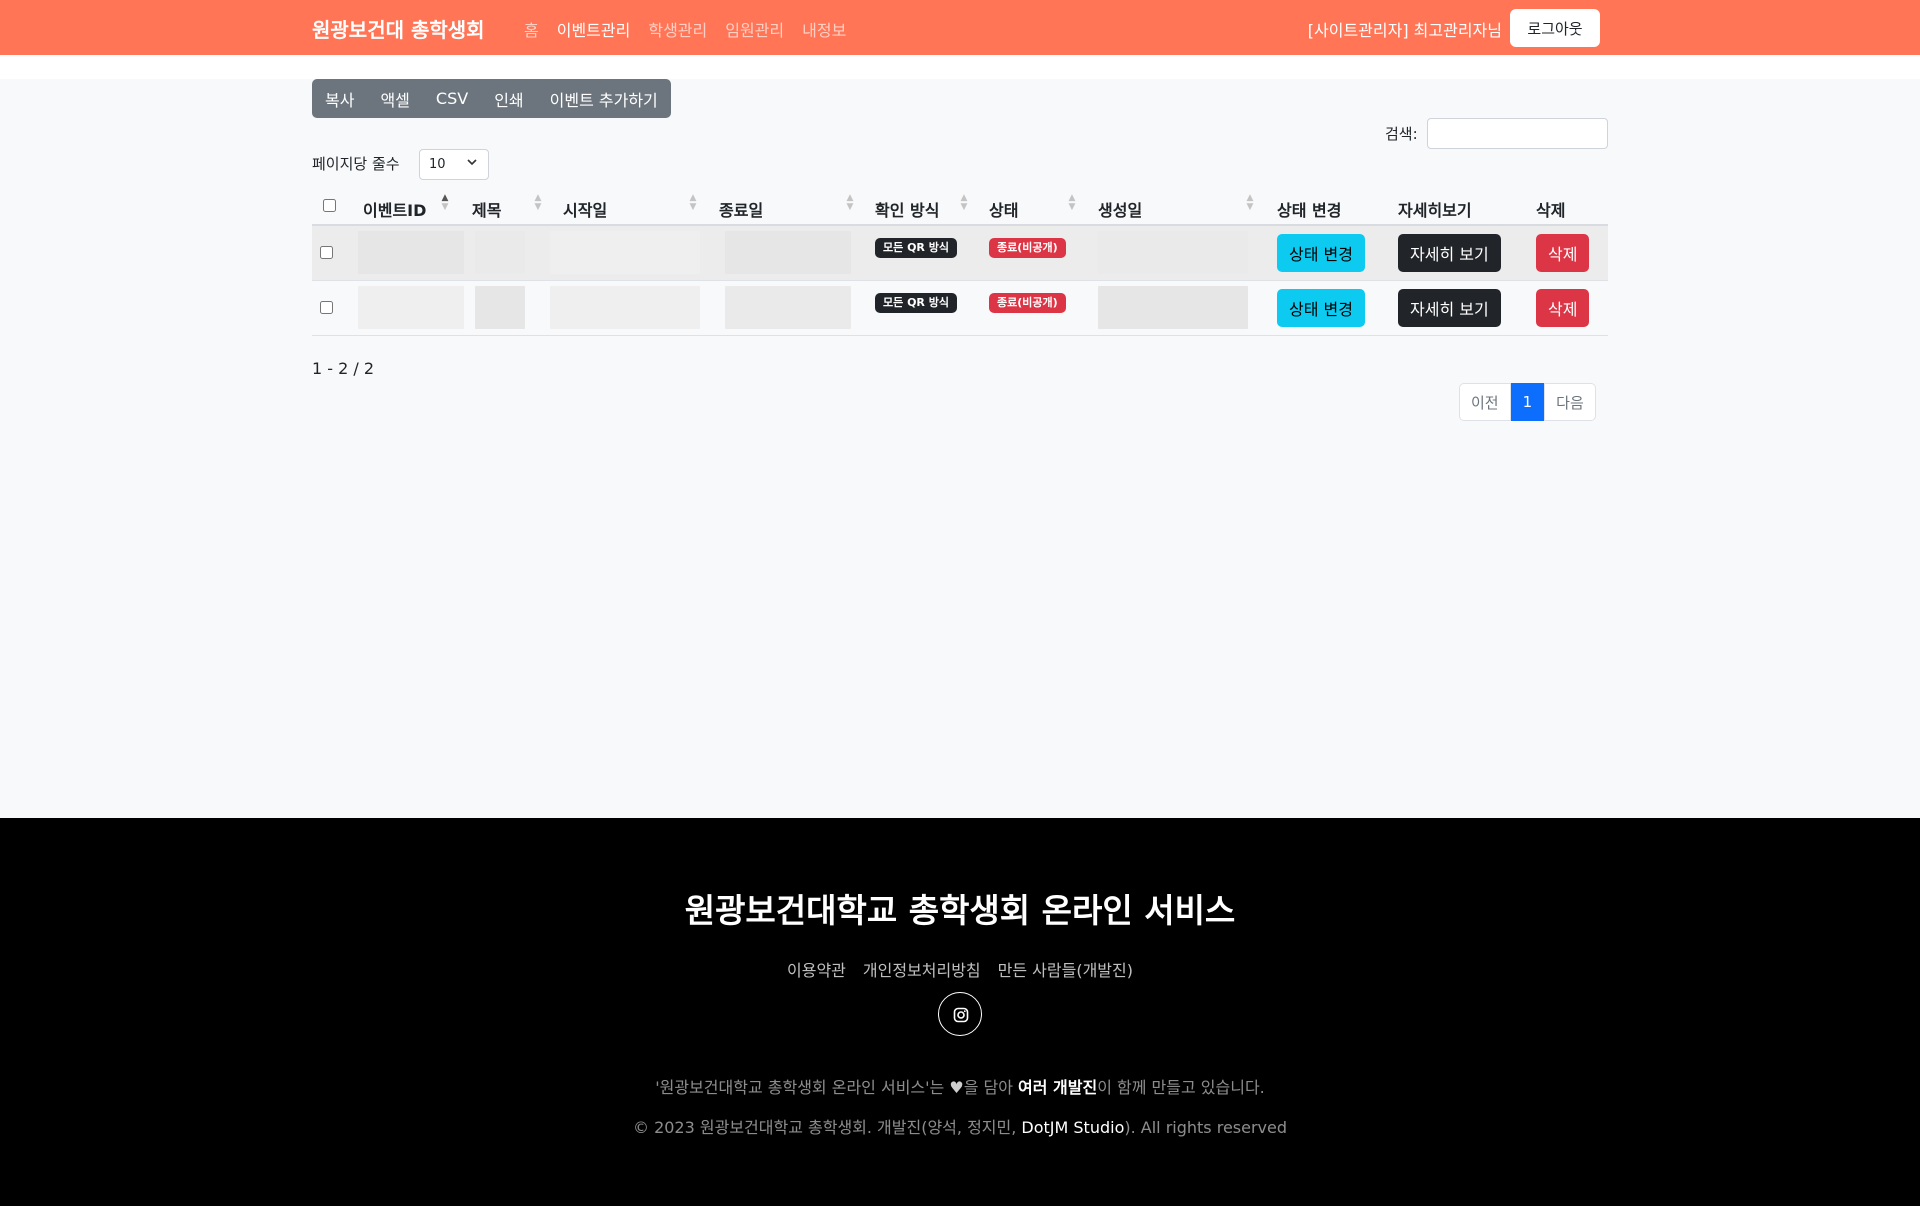 This screenshot has height=1206, width=1920. What do you see at coordinates (1435, 210) in the screenshot?
I see `column-header-detail: 자세히보기` at bounding box center [1435, 210].